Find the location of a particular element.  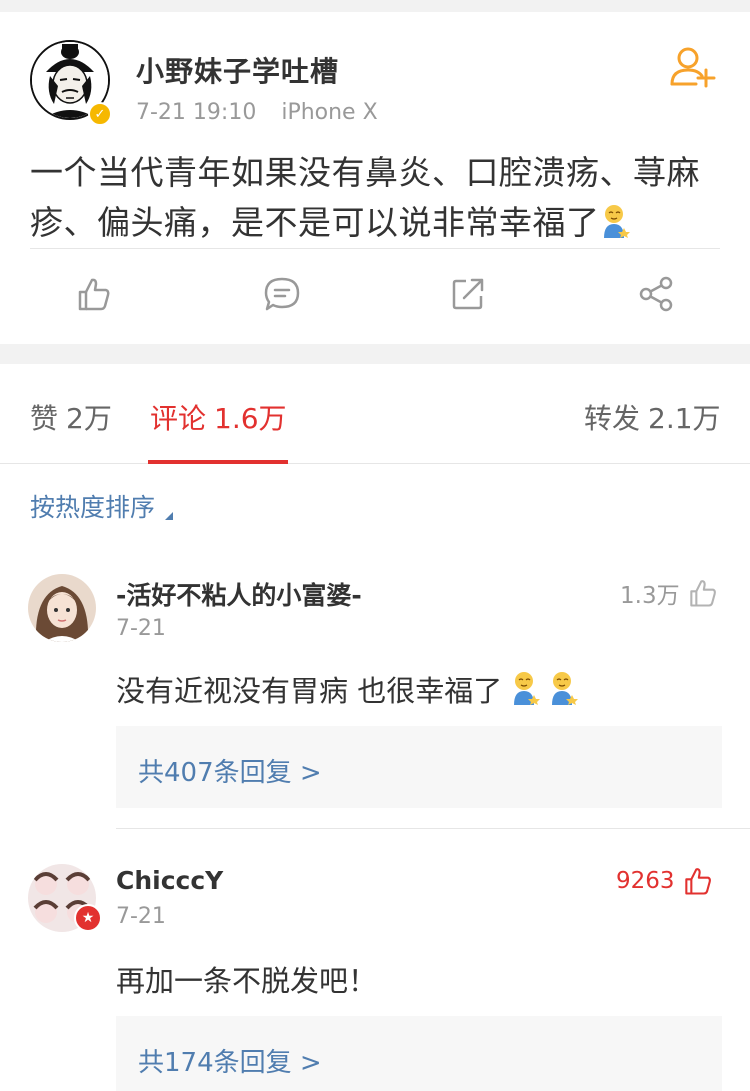

comment-text: 没有近视没有胃病 也很幸福了 is located at coordinates (347, 689).